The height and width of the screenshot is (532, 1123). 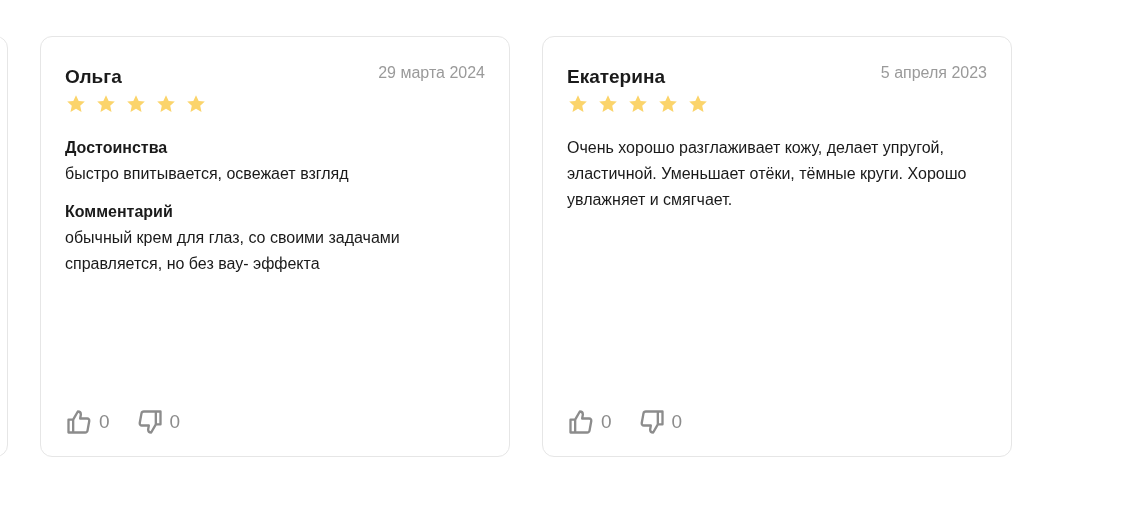 I want to click on section-text: обычный крем для глаз, со своими задачами справляется, но без вау- эффекта, so click(x=233, y=251).